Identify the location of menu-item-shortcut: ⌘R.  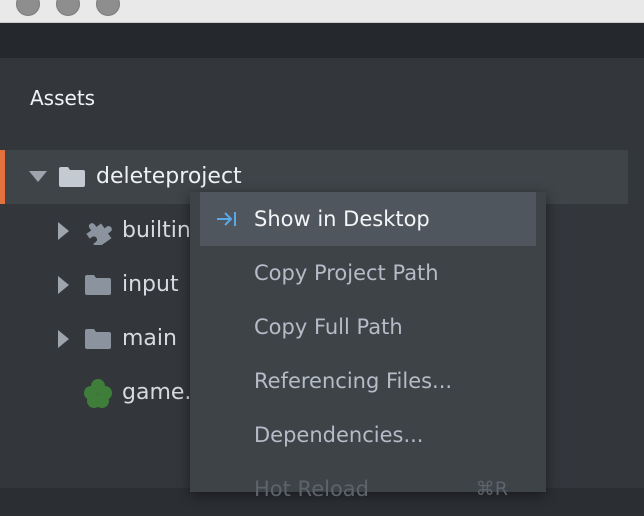
(491, 489).